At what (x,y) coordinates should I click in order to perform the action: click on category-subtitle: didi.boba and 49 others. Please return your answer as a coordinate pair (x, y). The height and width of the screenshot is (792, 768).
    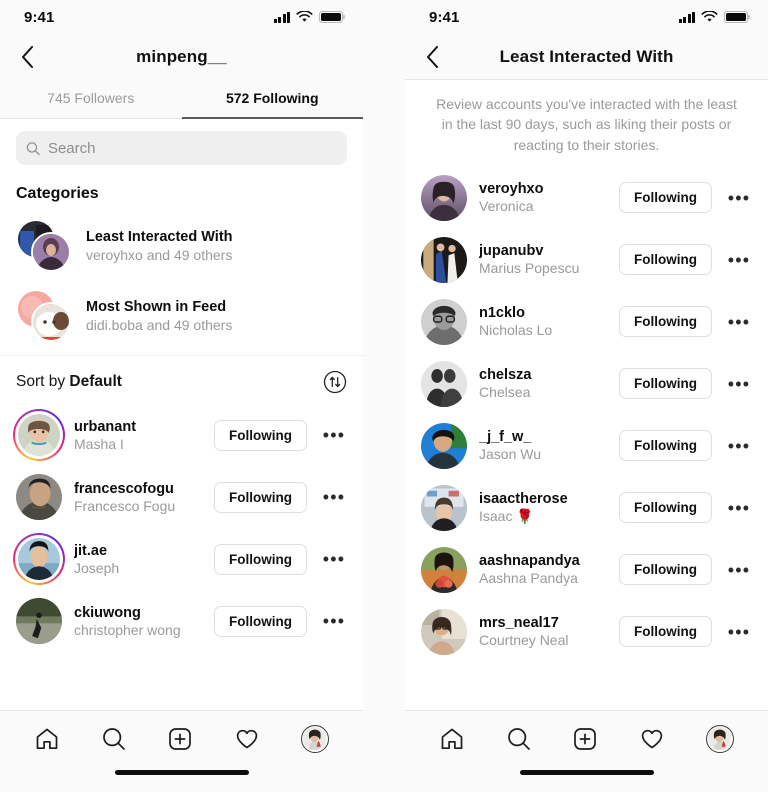
    Looking at the image, I should click on (159, 325).